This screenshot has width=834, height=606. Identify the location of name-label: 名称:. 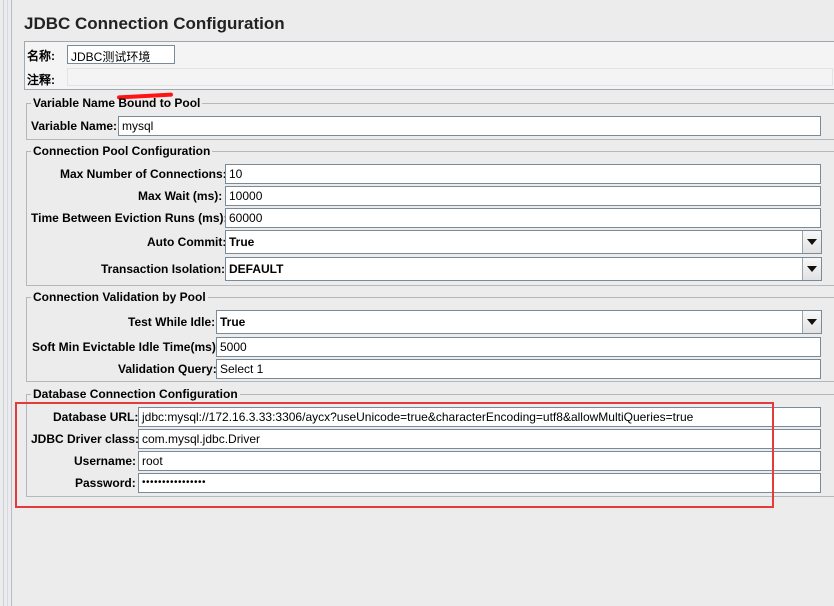
(41, 56).